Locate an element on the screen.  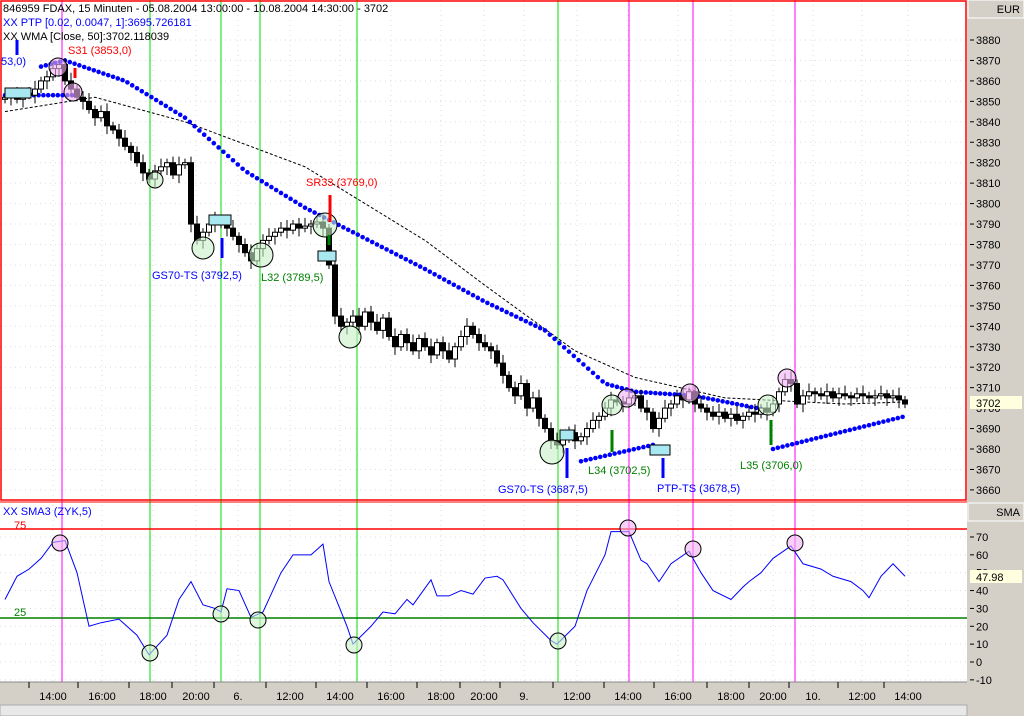
time-tick-label: 20:00 is located at coordinates (484, 697).